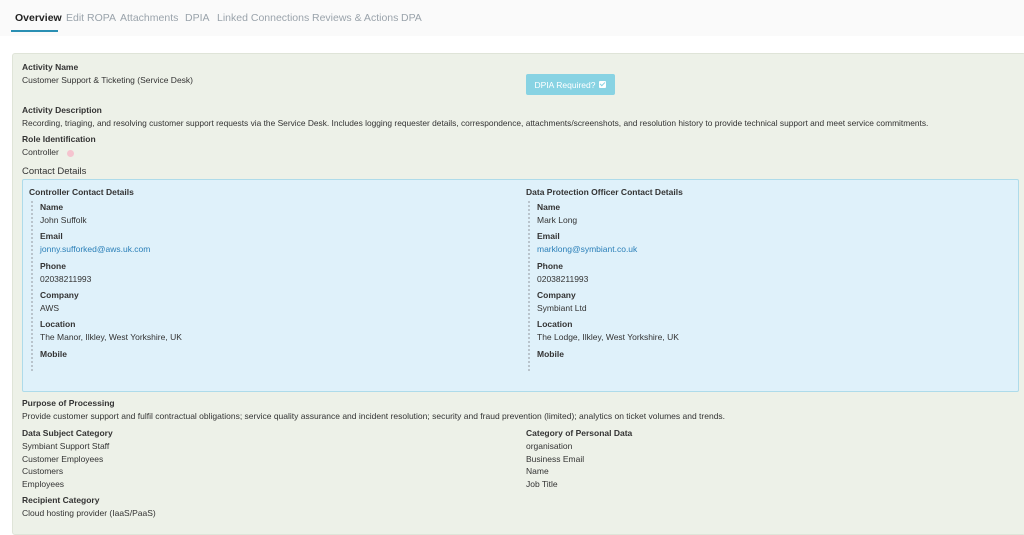 Image resolution: width=1024 pixels, height=535 pixels. I want to click on dpo-divider, so click(529, 286).